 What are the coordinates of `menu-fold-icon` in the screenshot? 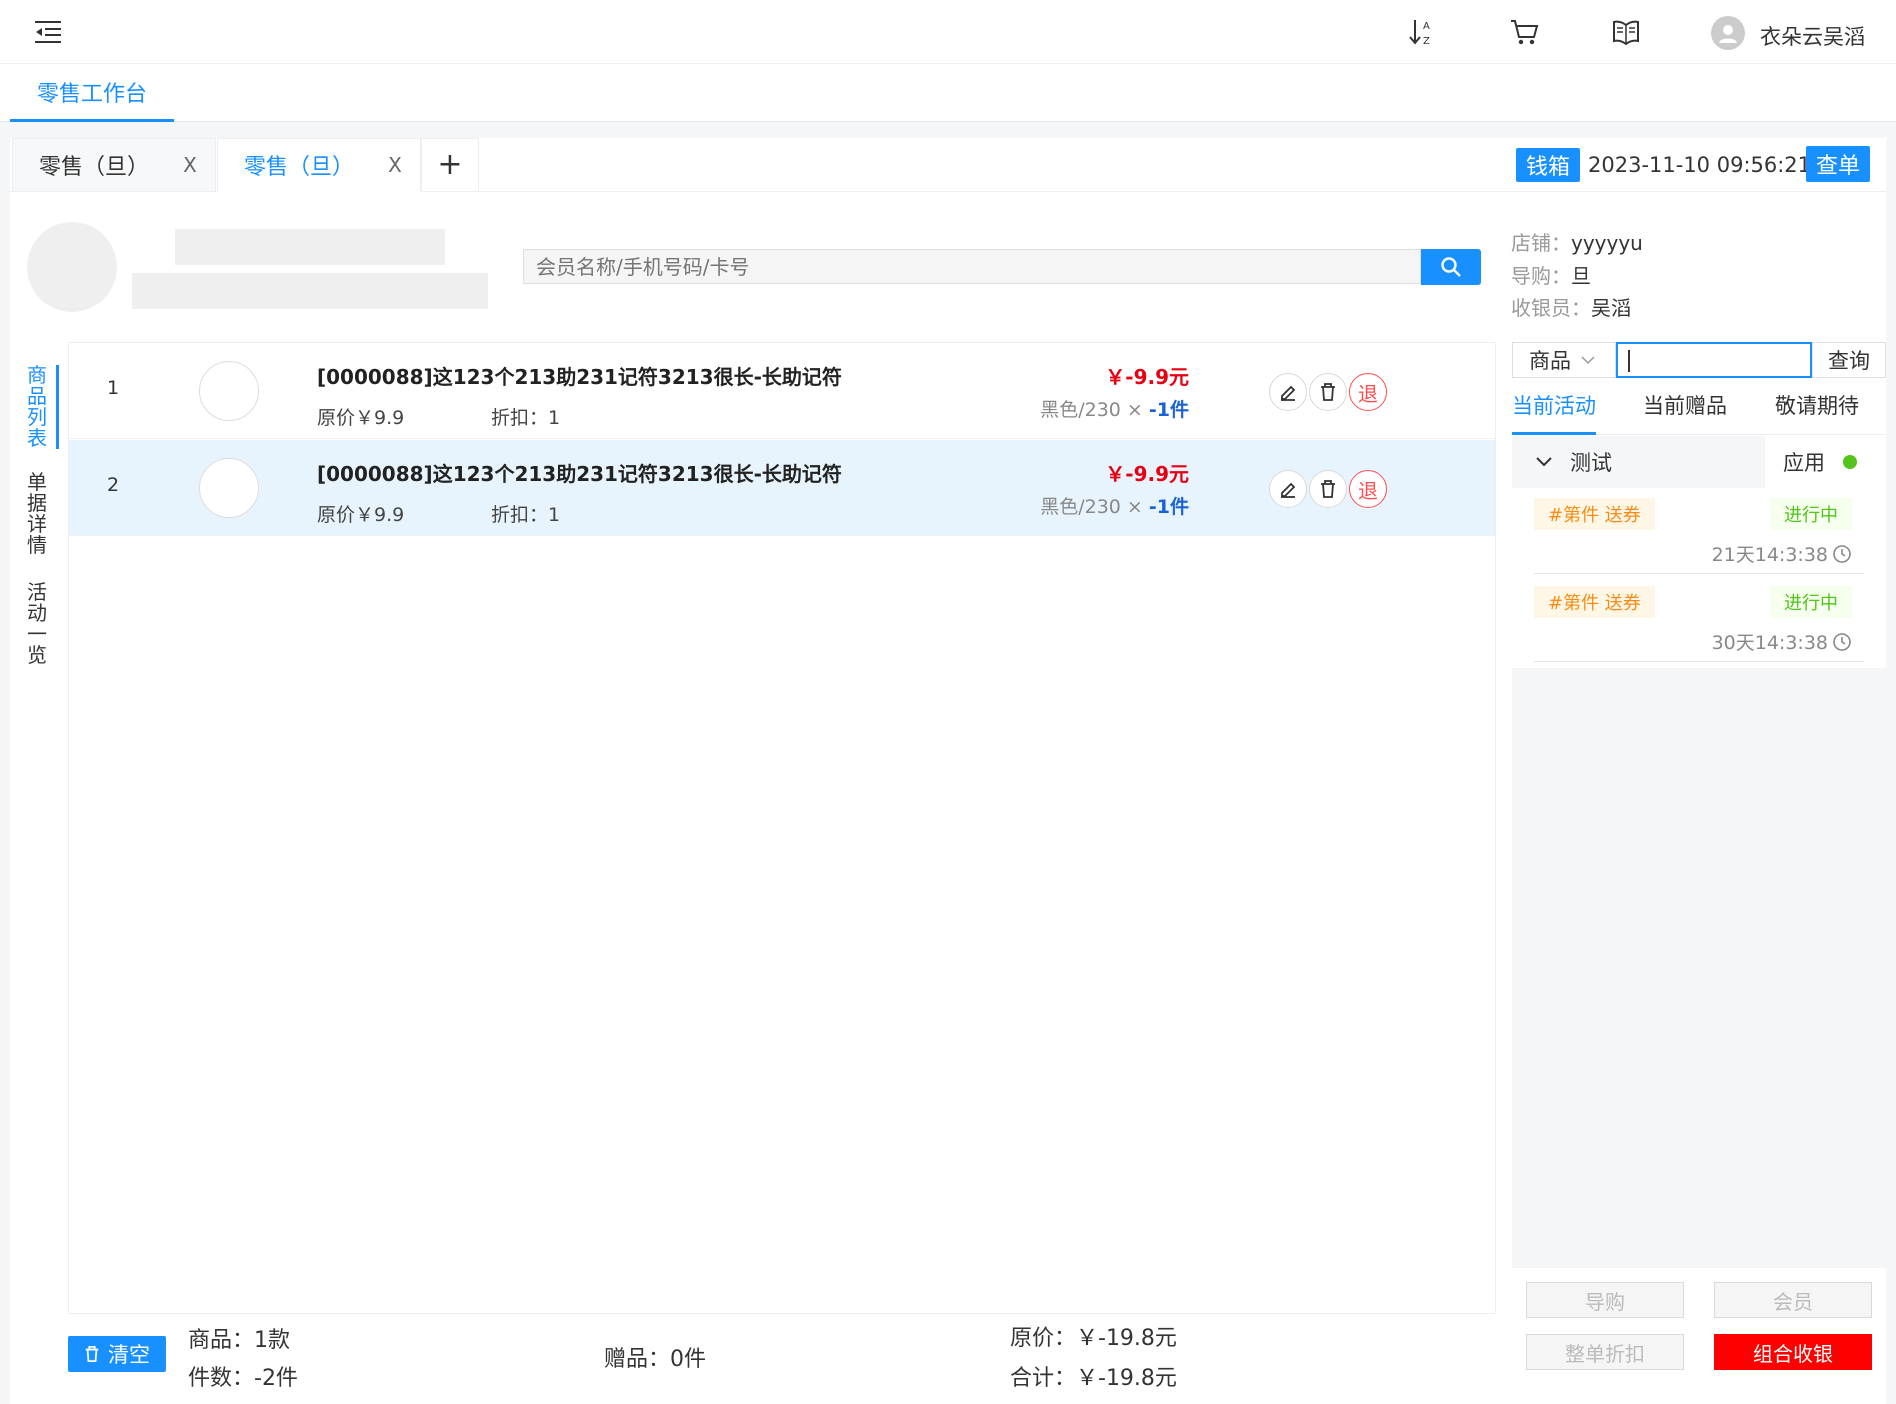 It's located at (48, 32).